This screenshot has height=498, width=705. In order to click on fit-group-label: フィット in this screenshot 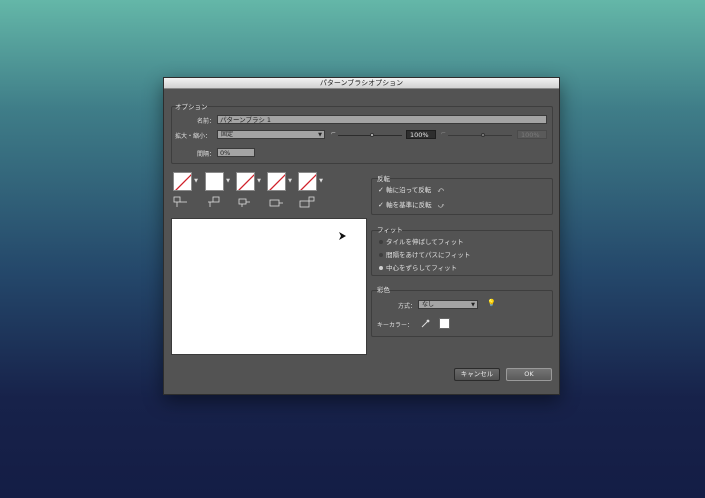, I will do `click(390, 230)`.